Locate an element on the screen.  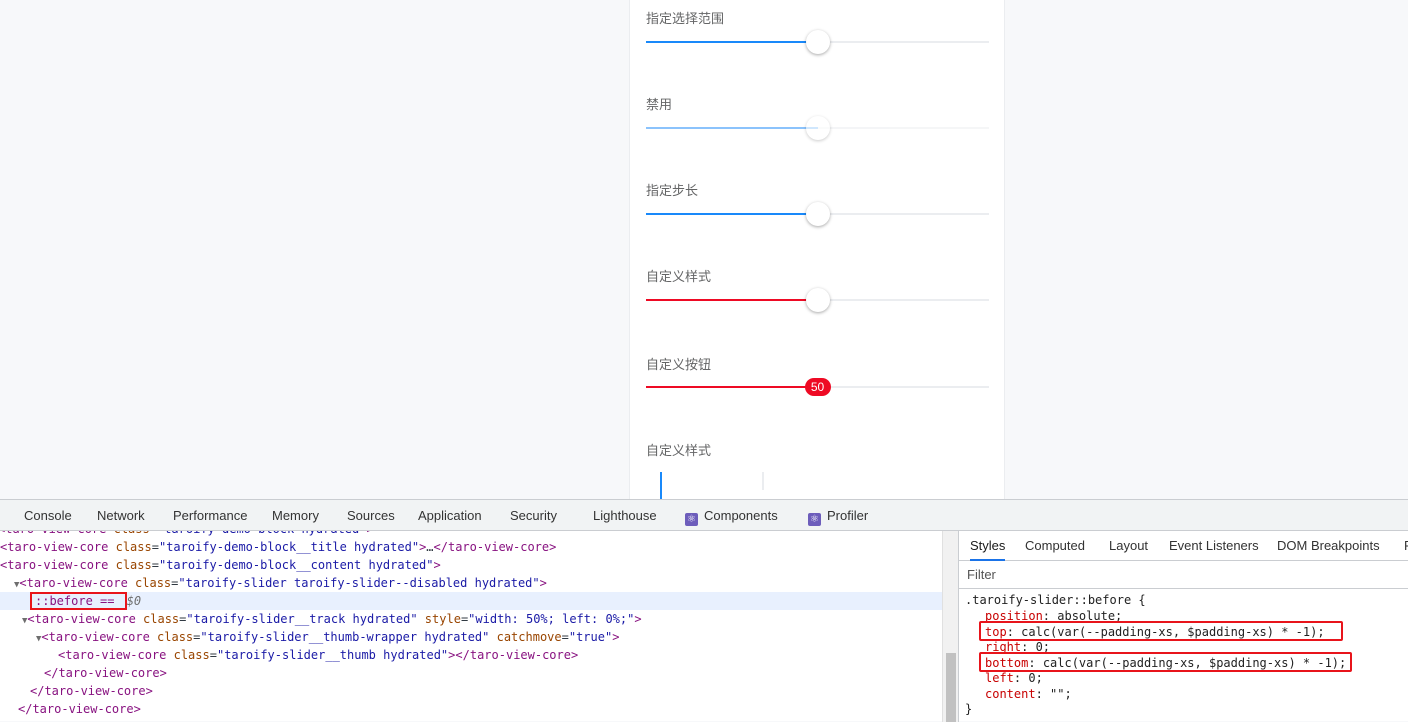
css-selector: .taroify-slider::before { is located at coordinates (1055, 600).